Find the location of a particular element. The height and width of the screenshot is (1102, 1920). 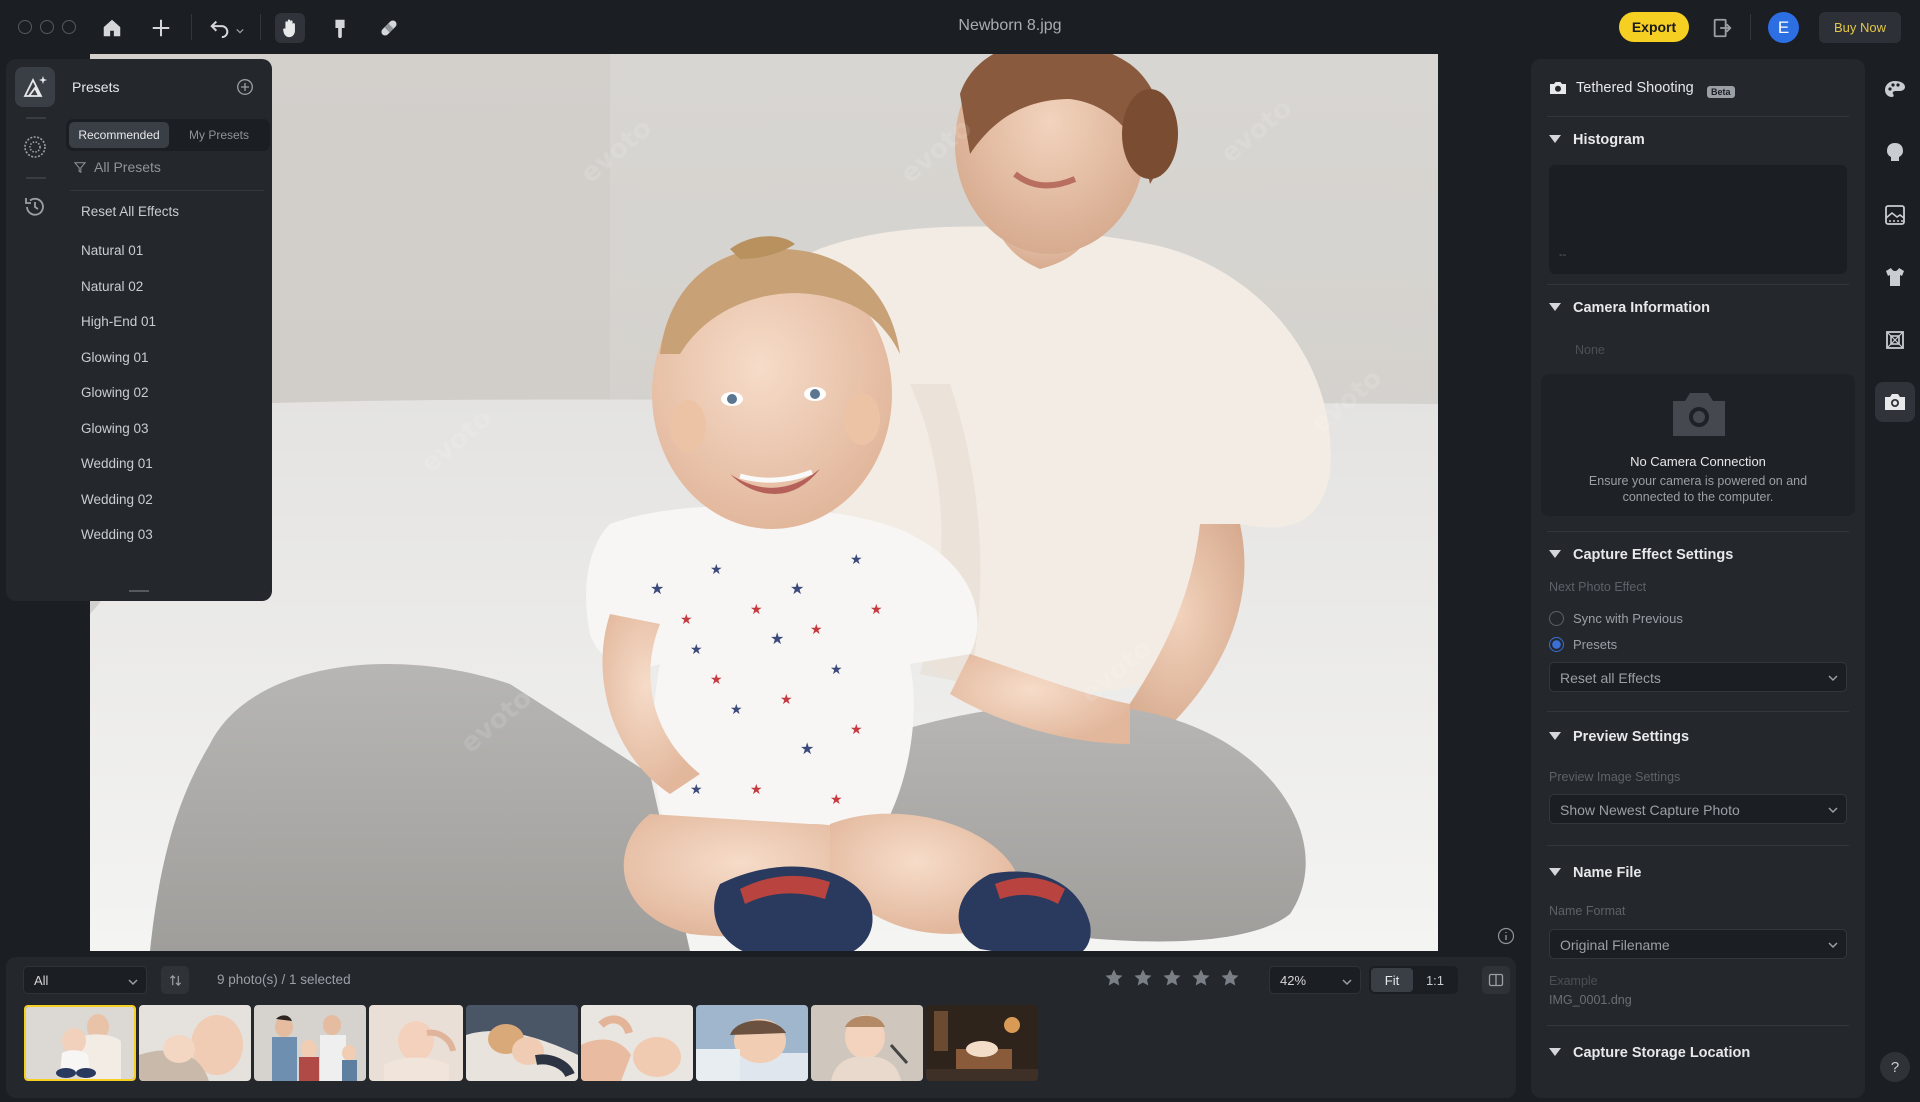

preset-filter: All Presets is located at coordinates (117, 167).